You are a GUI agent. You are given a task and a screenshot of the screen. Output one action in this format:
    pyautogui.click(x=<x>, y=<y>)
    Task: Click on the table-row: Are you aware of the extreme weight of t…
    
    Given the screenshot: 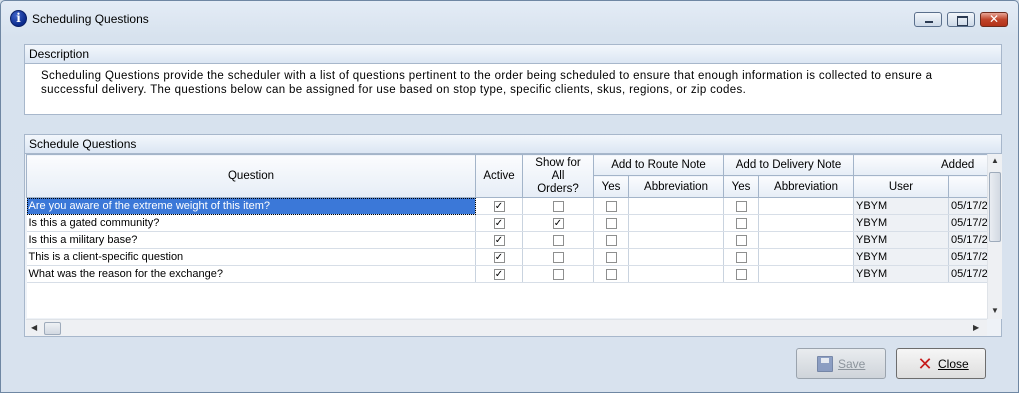 What is the action you would take?
    pyautogui.click(x=506, y=206)
    